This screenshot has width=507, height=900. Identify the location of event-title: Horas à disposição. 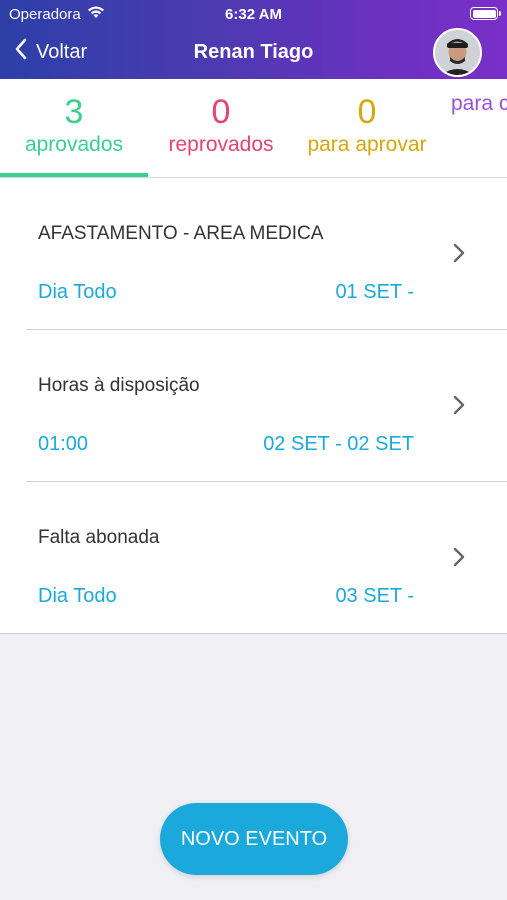
(119, 385).